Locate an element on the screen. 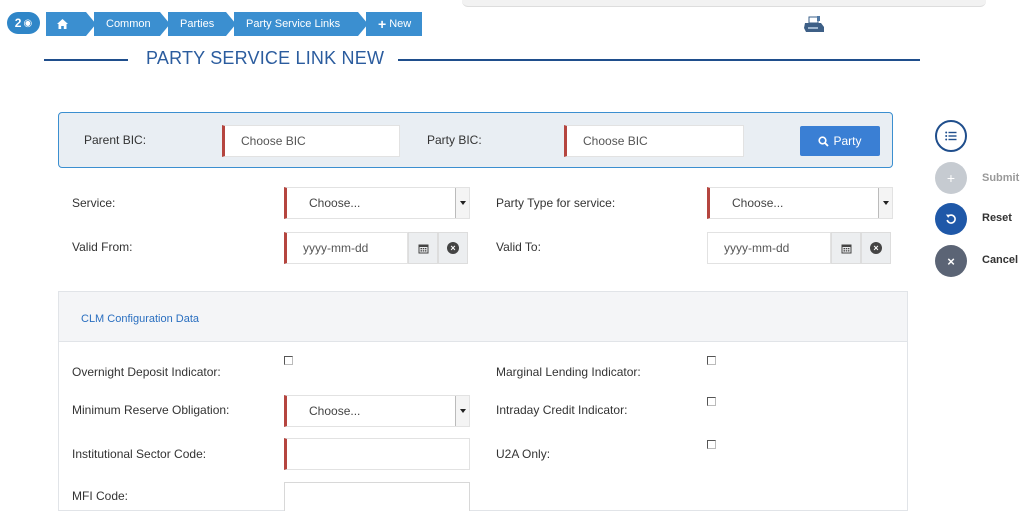 This screenshot has width=1034, height=511. party-bic-field: Choose BIC is located at coordinates (654, 141).